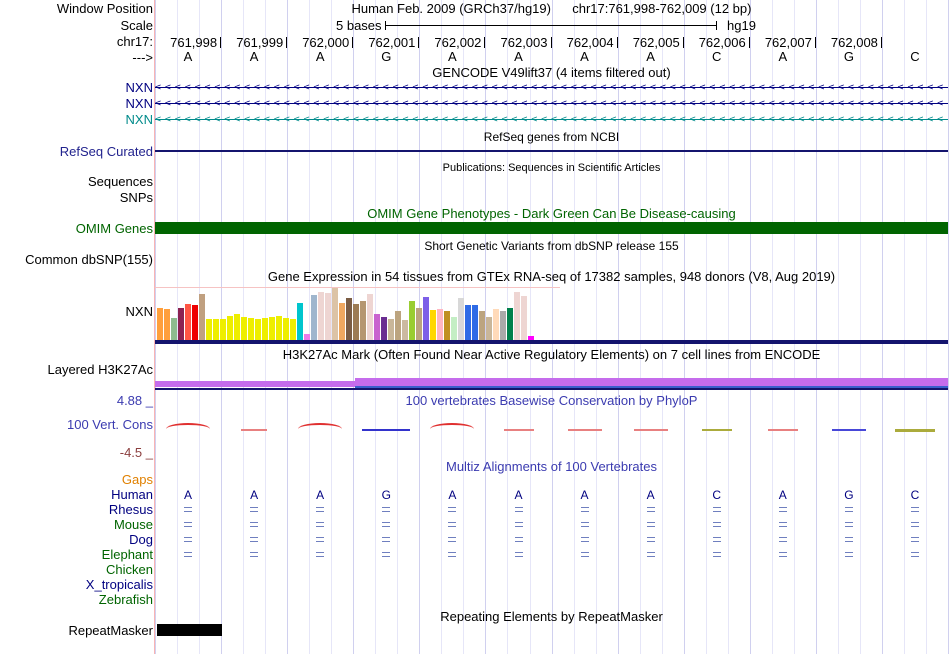 The height and width of the screenshot is (654, 950). I want to click on gencode-track-title: GENCODE V49lift37 (4 items filtered out), so click(551, 73).